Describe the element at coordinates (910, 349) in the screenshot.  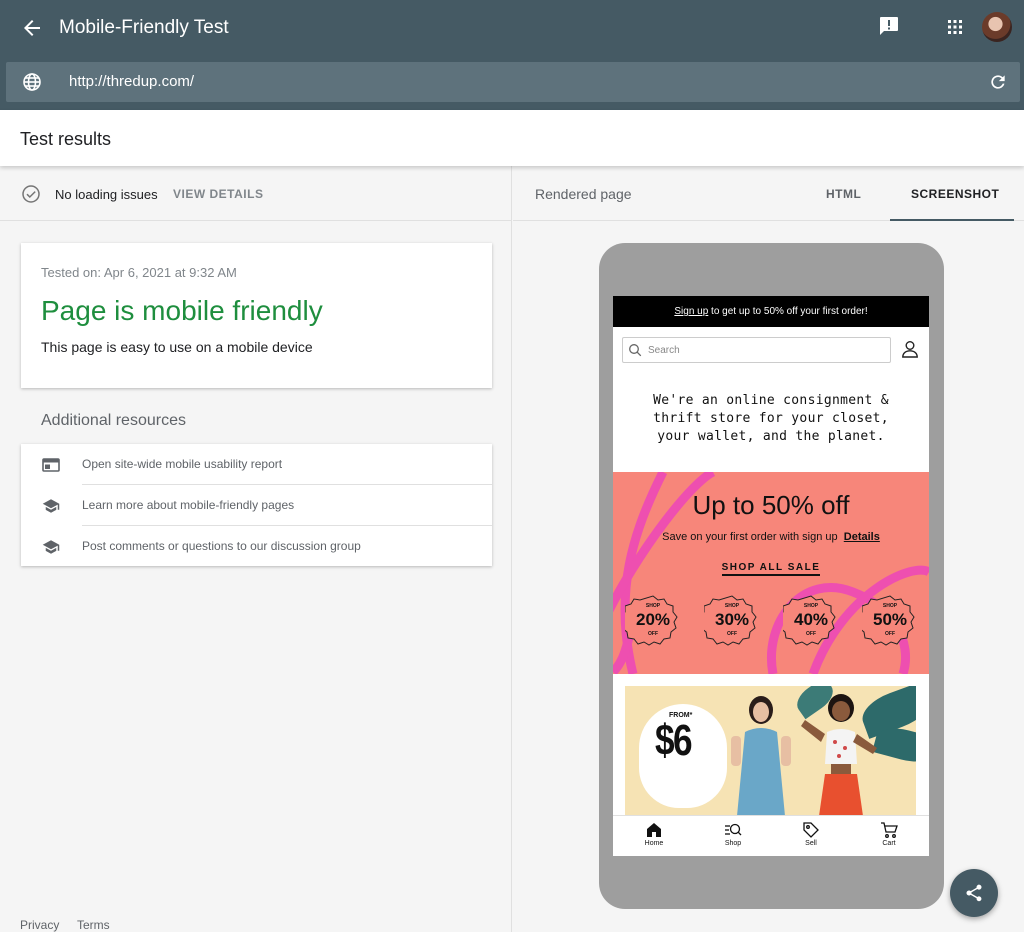
I see `user-icon` at that location.